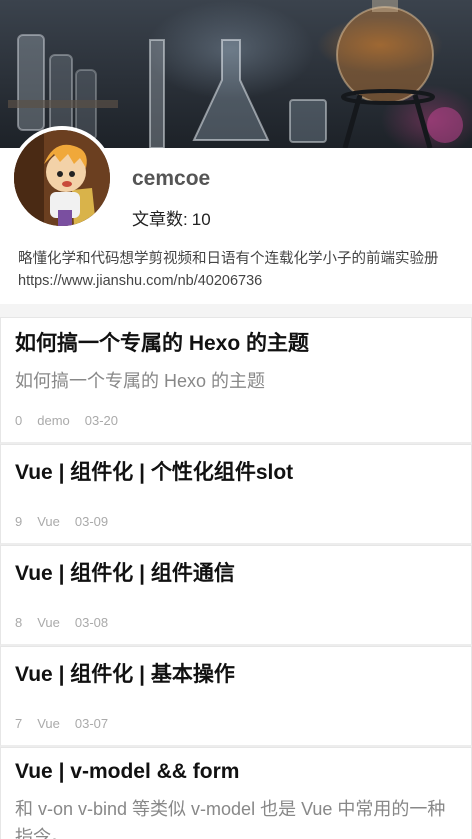 The image size is (472, 839). Describe the element at coordinates (91, 521) in the screenshot. I see `post-date: 03-09` at that location.